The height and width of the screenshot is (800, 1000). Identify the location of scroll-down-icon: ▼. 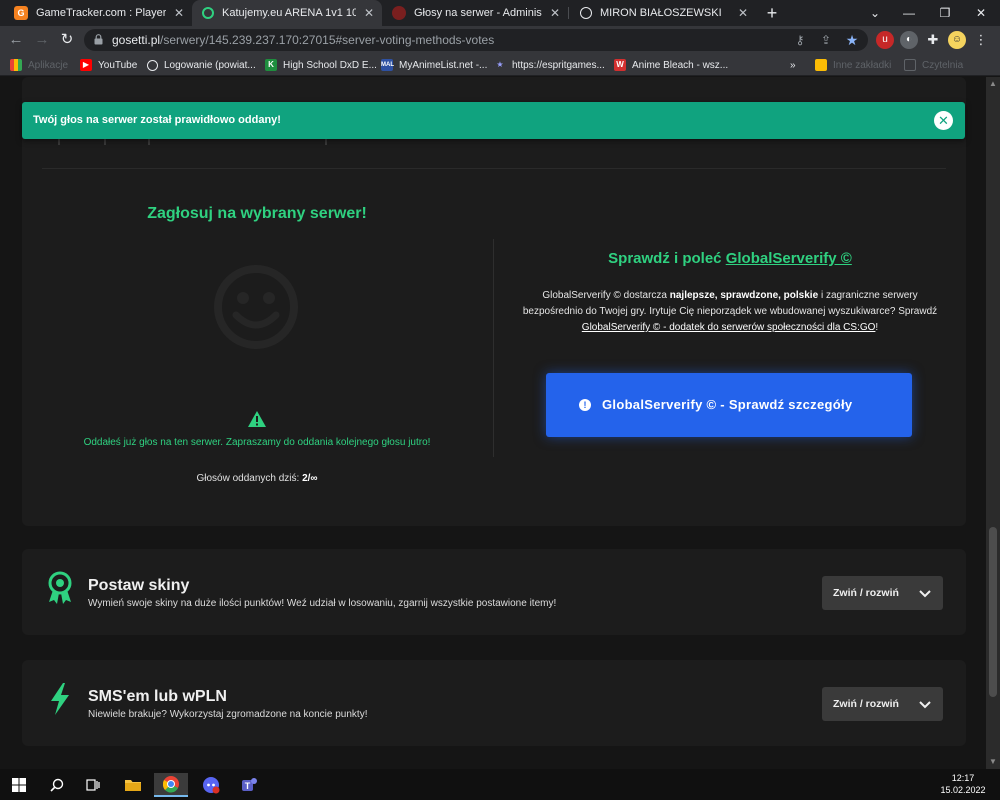
(993, 762).